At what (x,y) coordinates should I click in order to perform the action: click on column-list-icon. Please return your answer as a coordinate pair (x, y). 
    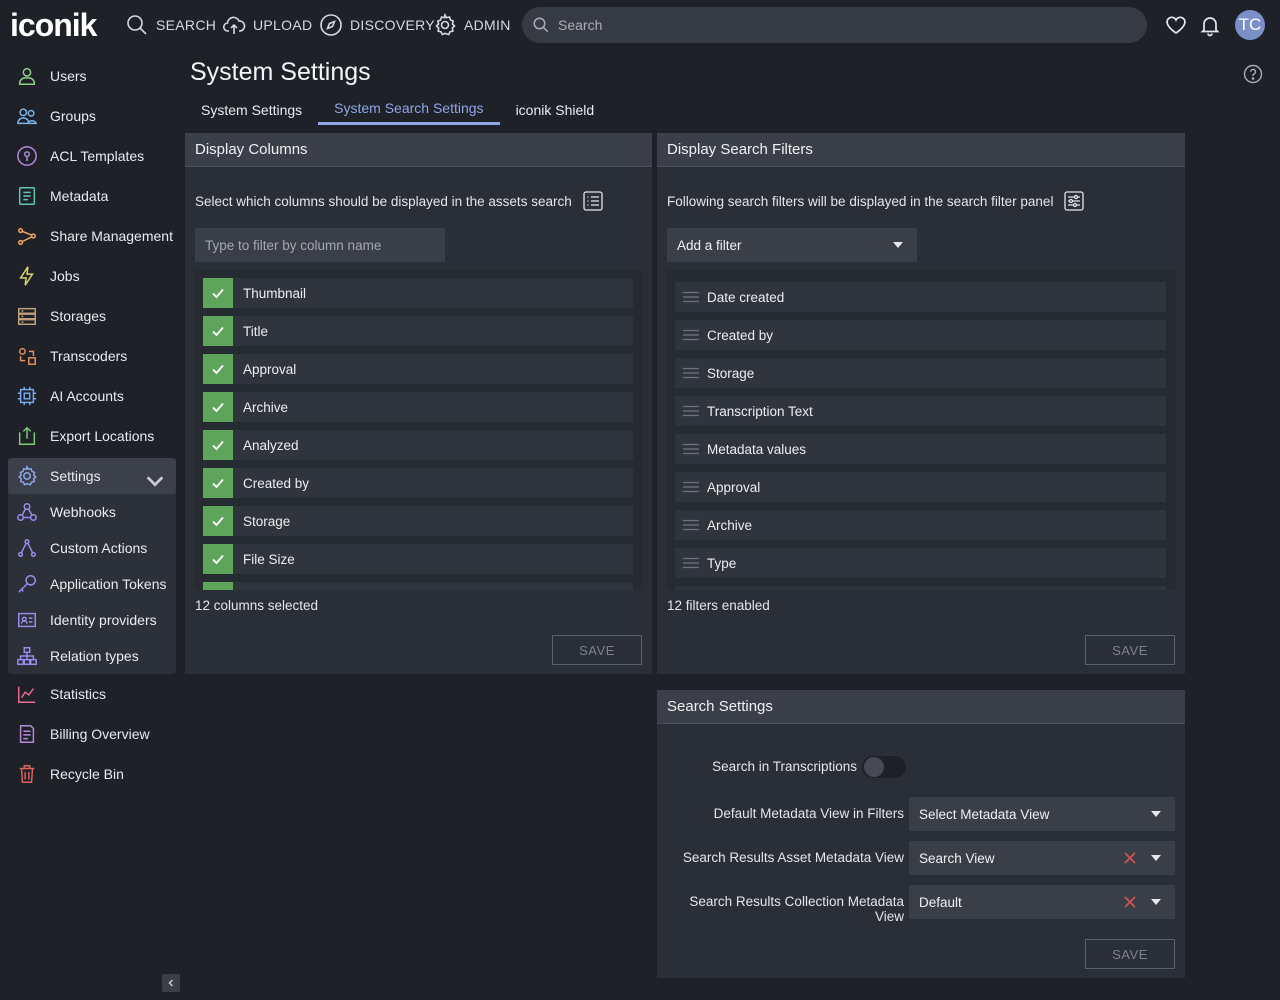
    Looking at the image, I should click on (593, 201).